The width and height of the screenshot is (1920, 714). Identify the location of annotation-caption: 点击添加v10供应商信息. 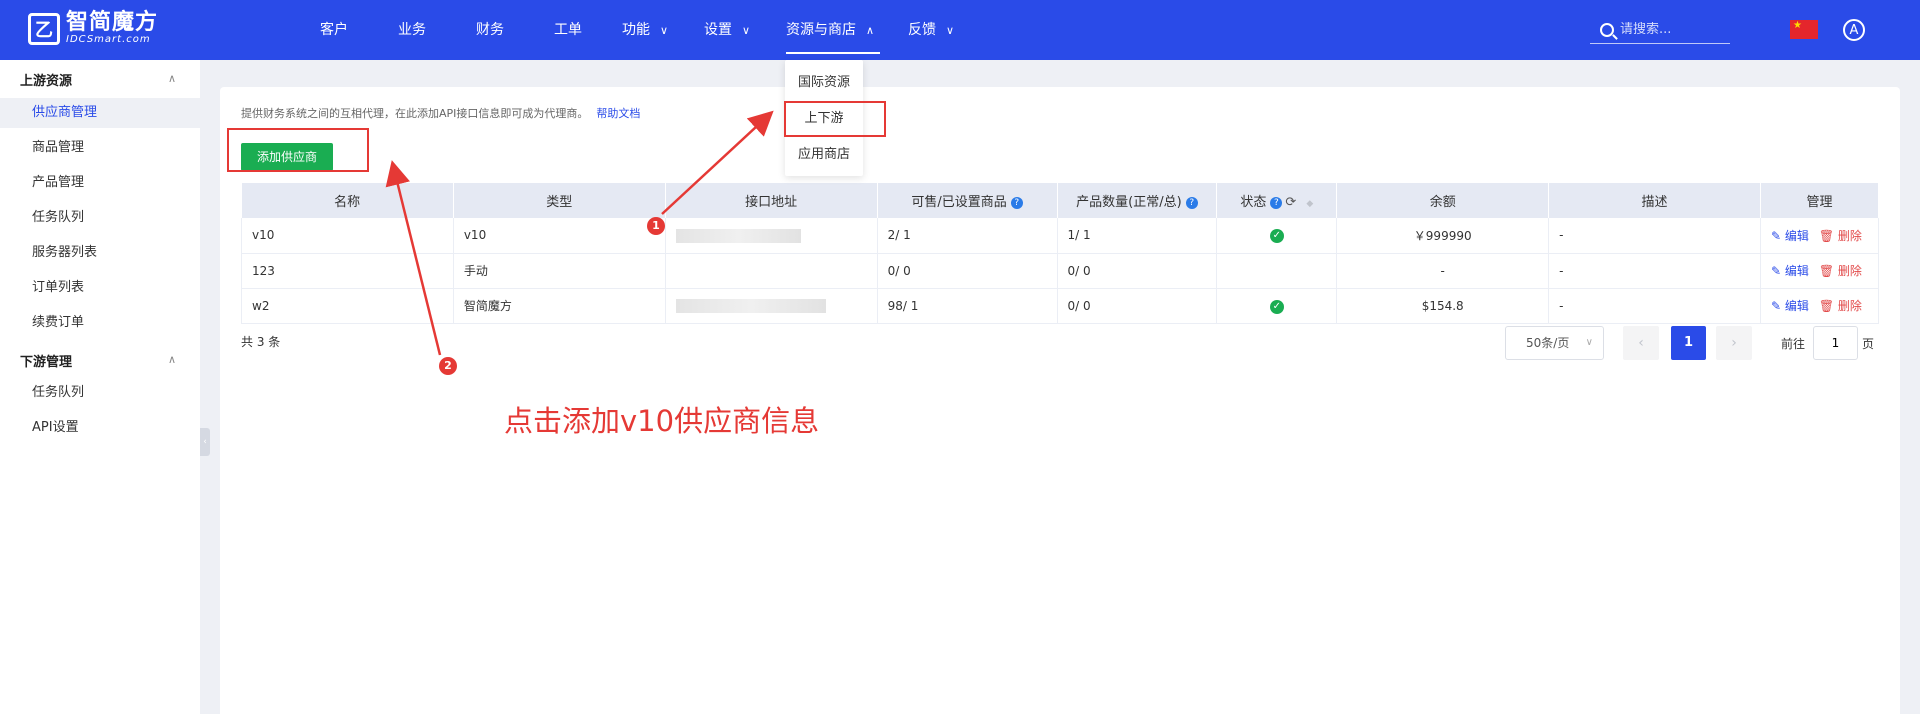
(662, 421).